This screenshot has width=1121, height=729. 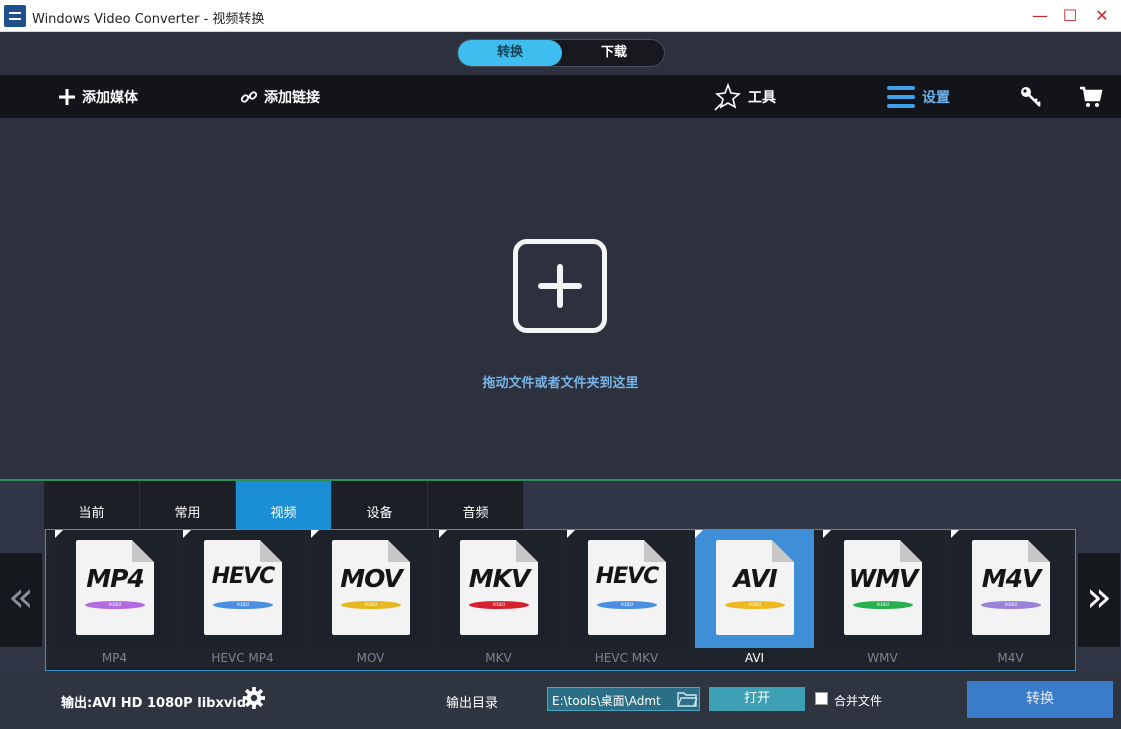 What do you see at coordinates (606, 701) in the screenshot?
I see `output-dir-value: E:\tools\桌面\Admt` at bounding box center [606, 701].